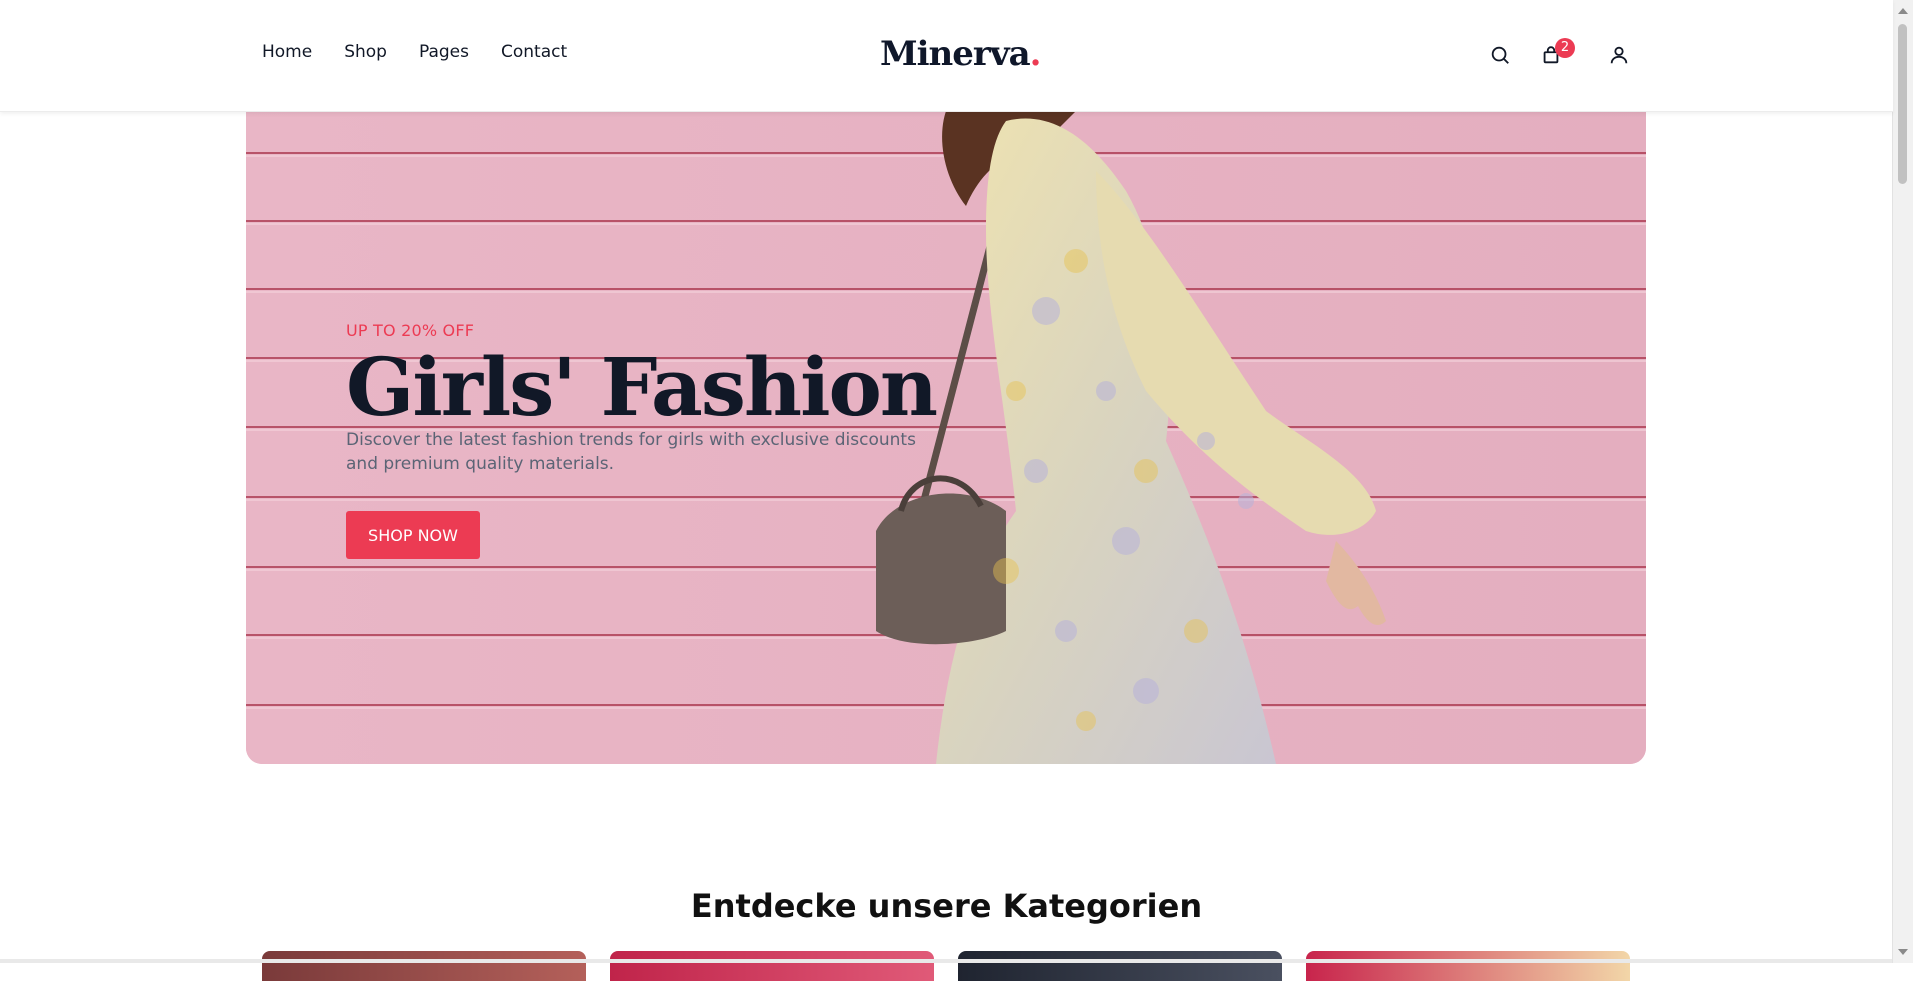  I want to click on horizontal-scrollbar, so click(946, 961).